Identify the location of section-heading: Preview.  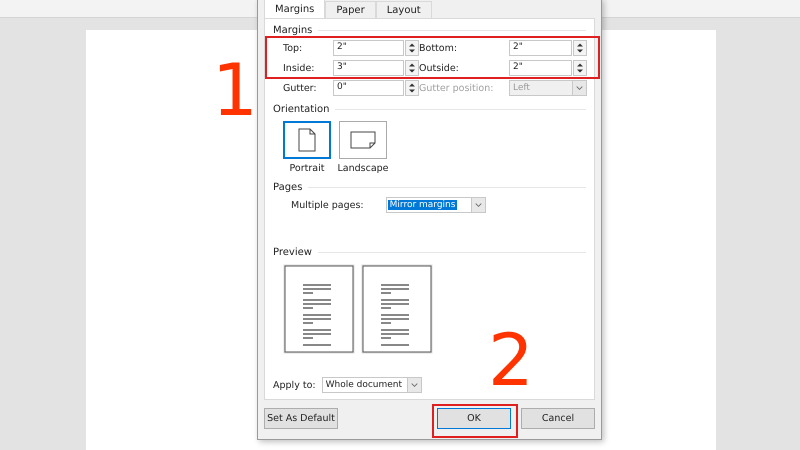
(292, 252).